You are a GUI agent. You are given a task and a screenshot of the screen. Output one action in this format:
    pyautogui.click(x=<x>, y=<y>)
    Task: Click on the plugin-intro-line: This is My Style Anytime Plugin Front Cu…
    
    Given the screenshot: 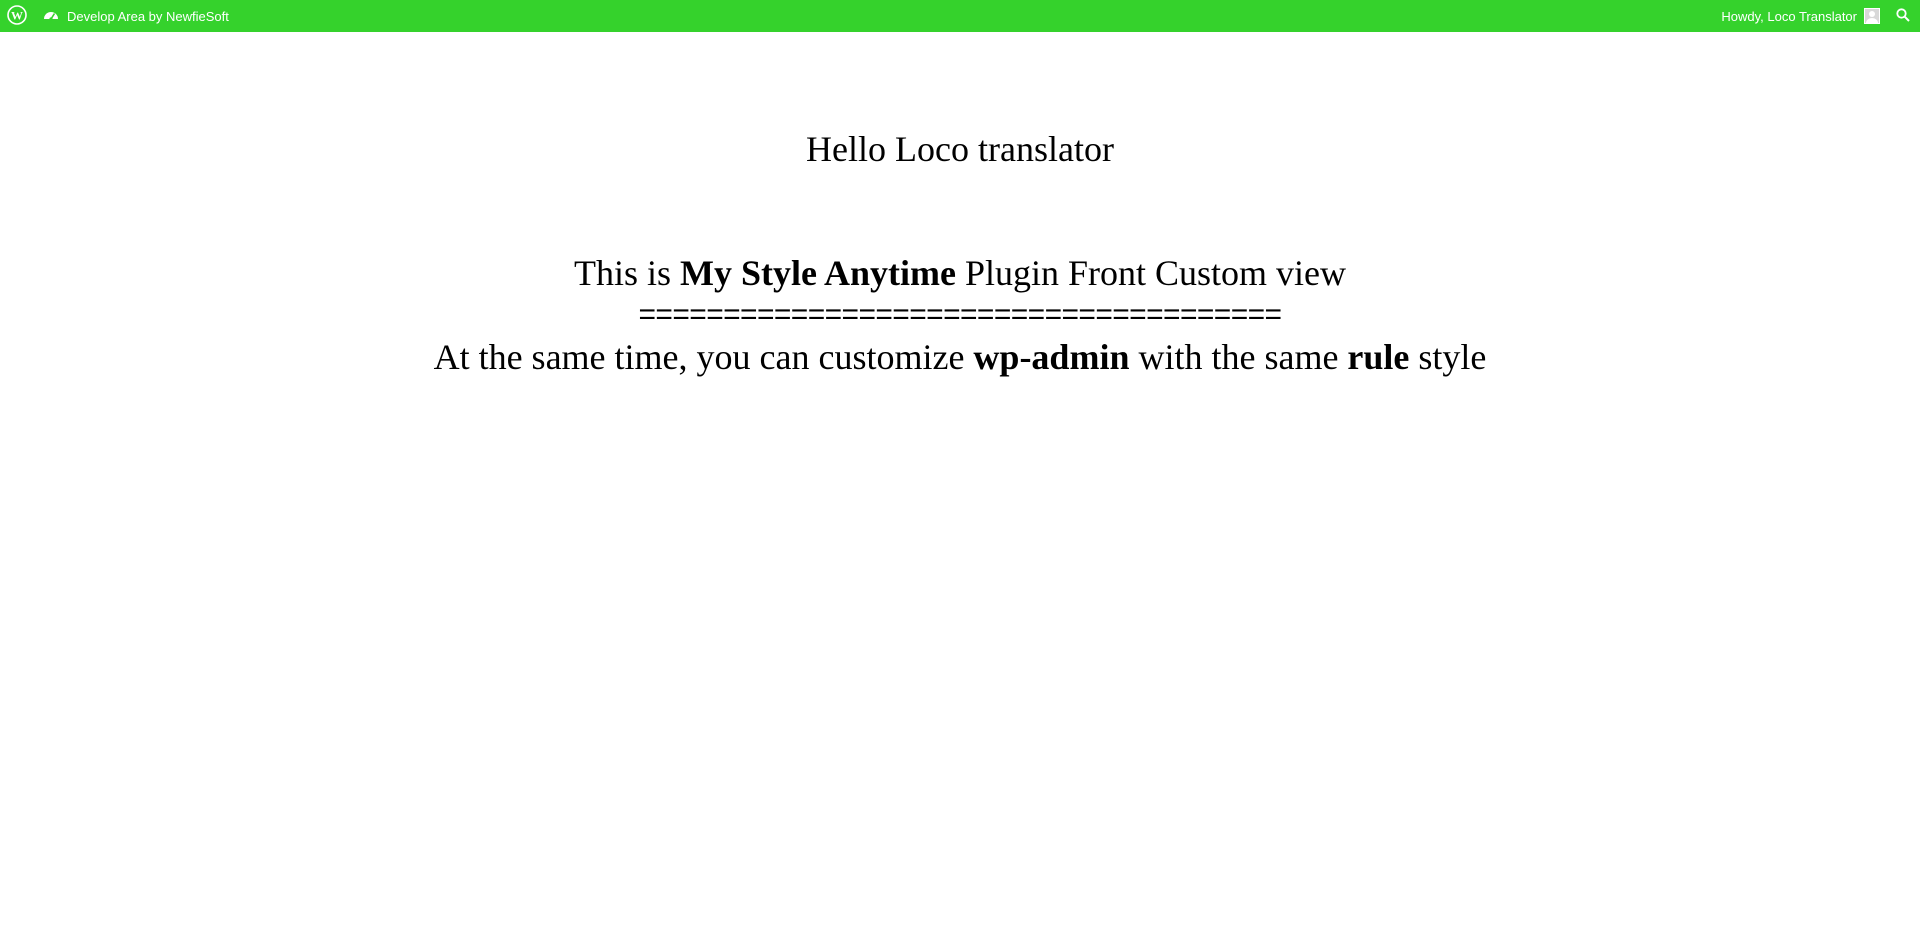 What is the action you would take?
    pyautogui.click(x=960, y=273)
    